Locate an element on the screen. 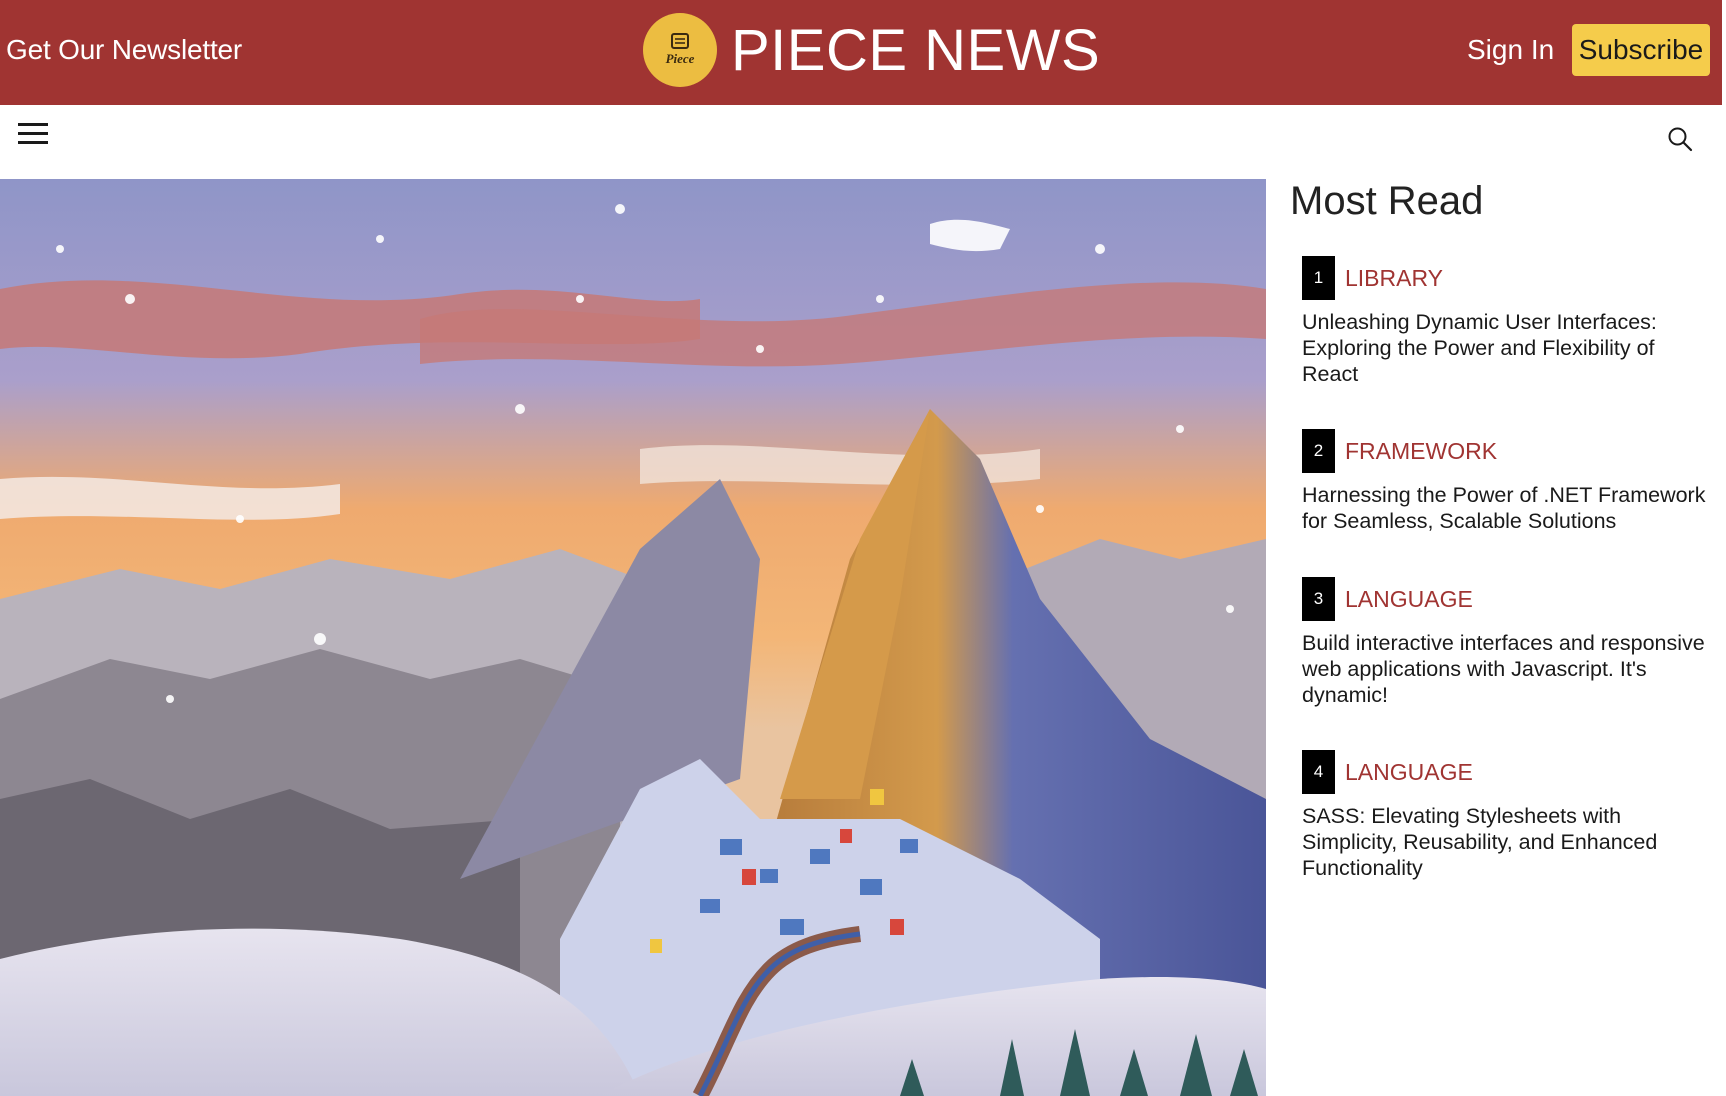 This screenshot has width=1726, height=1096. rank-badge: 2 is located at coordinates (1318, 451).